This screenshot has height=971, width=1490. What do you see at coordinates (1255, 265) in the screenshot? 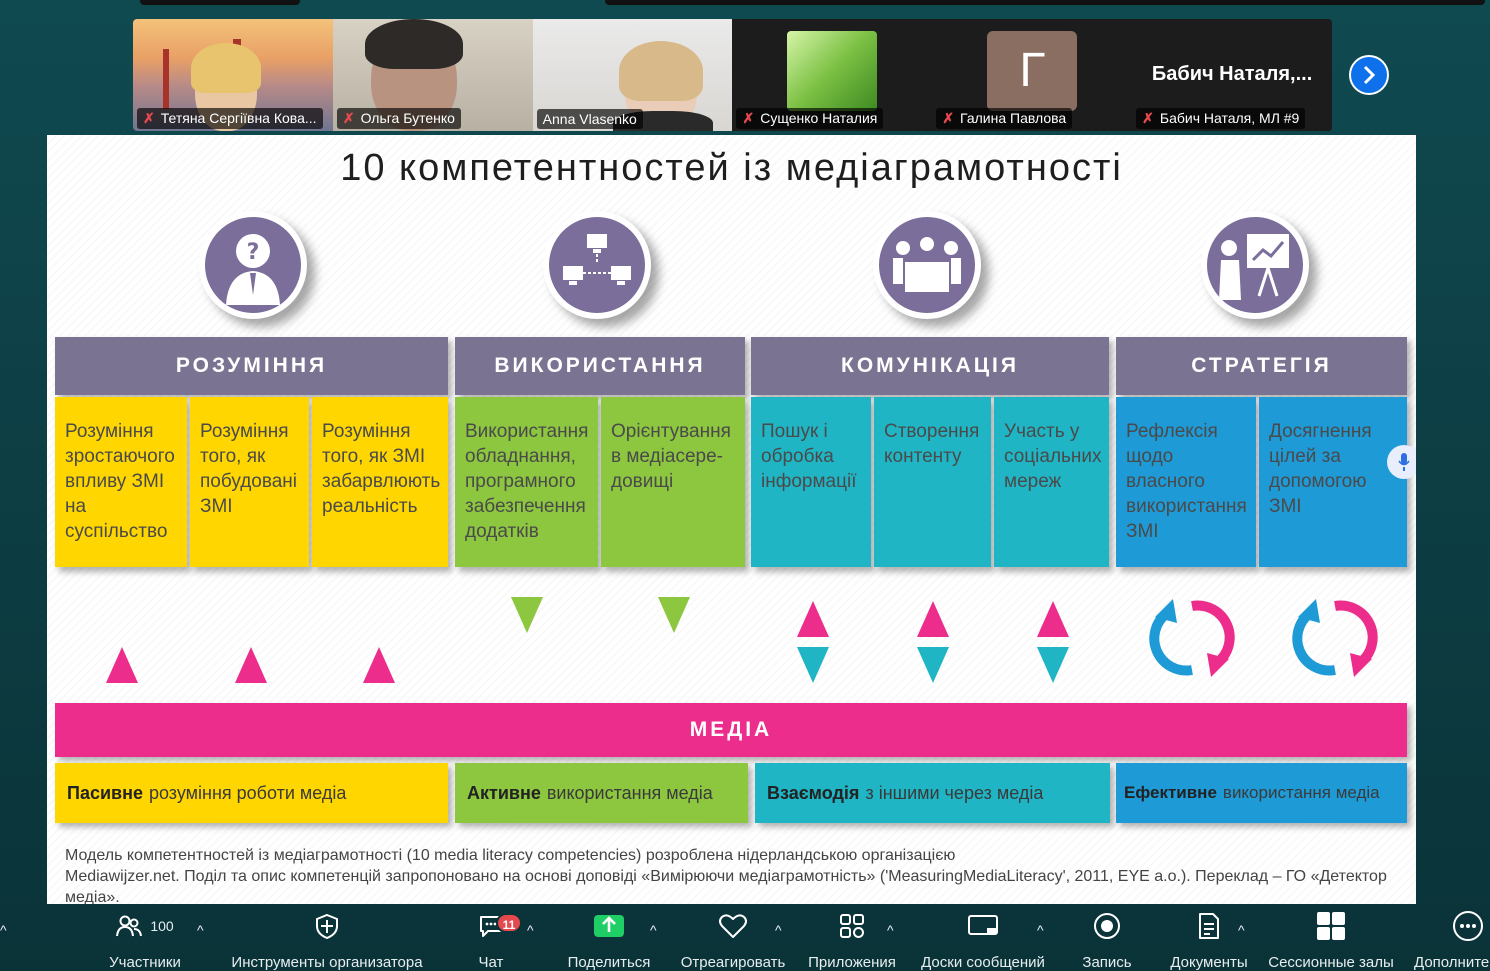
I see `presentation-board-icon` at bounding box center [1255, 265].